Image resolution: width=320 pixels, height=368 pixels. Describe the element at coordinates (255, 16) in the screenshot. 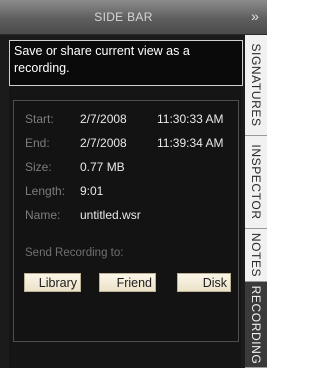

I see `double-chevron-right-icon: »` at that location.